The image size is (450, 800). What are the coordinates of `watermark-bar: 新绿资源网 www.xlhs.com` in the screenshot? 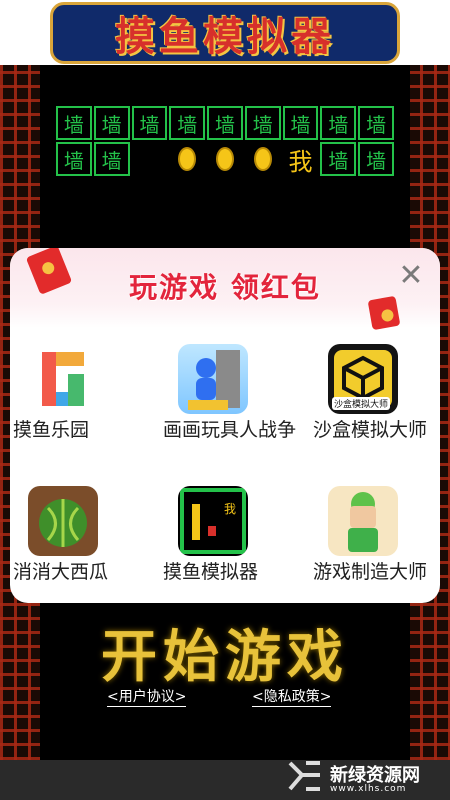 It's located at (225, 780).